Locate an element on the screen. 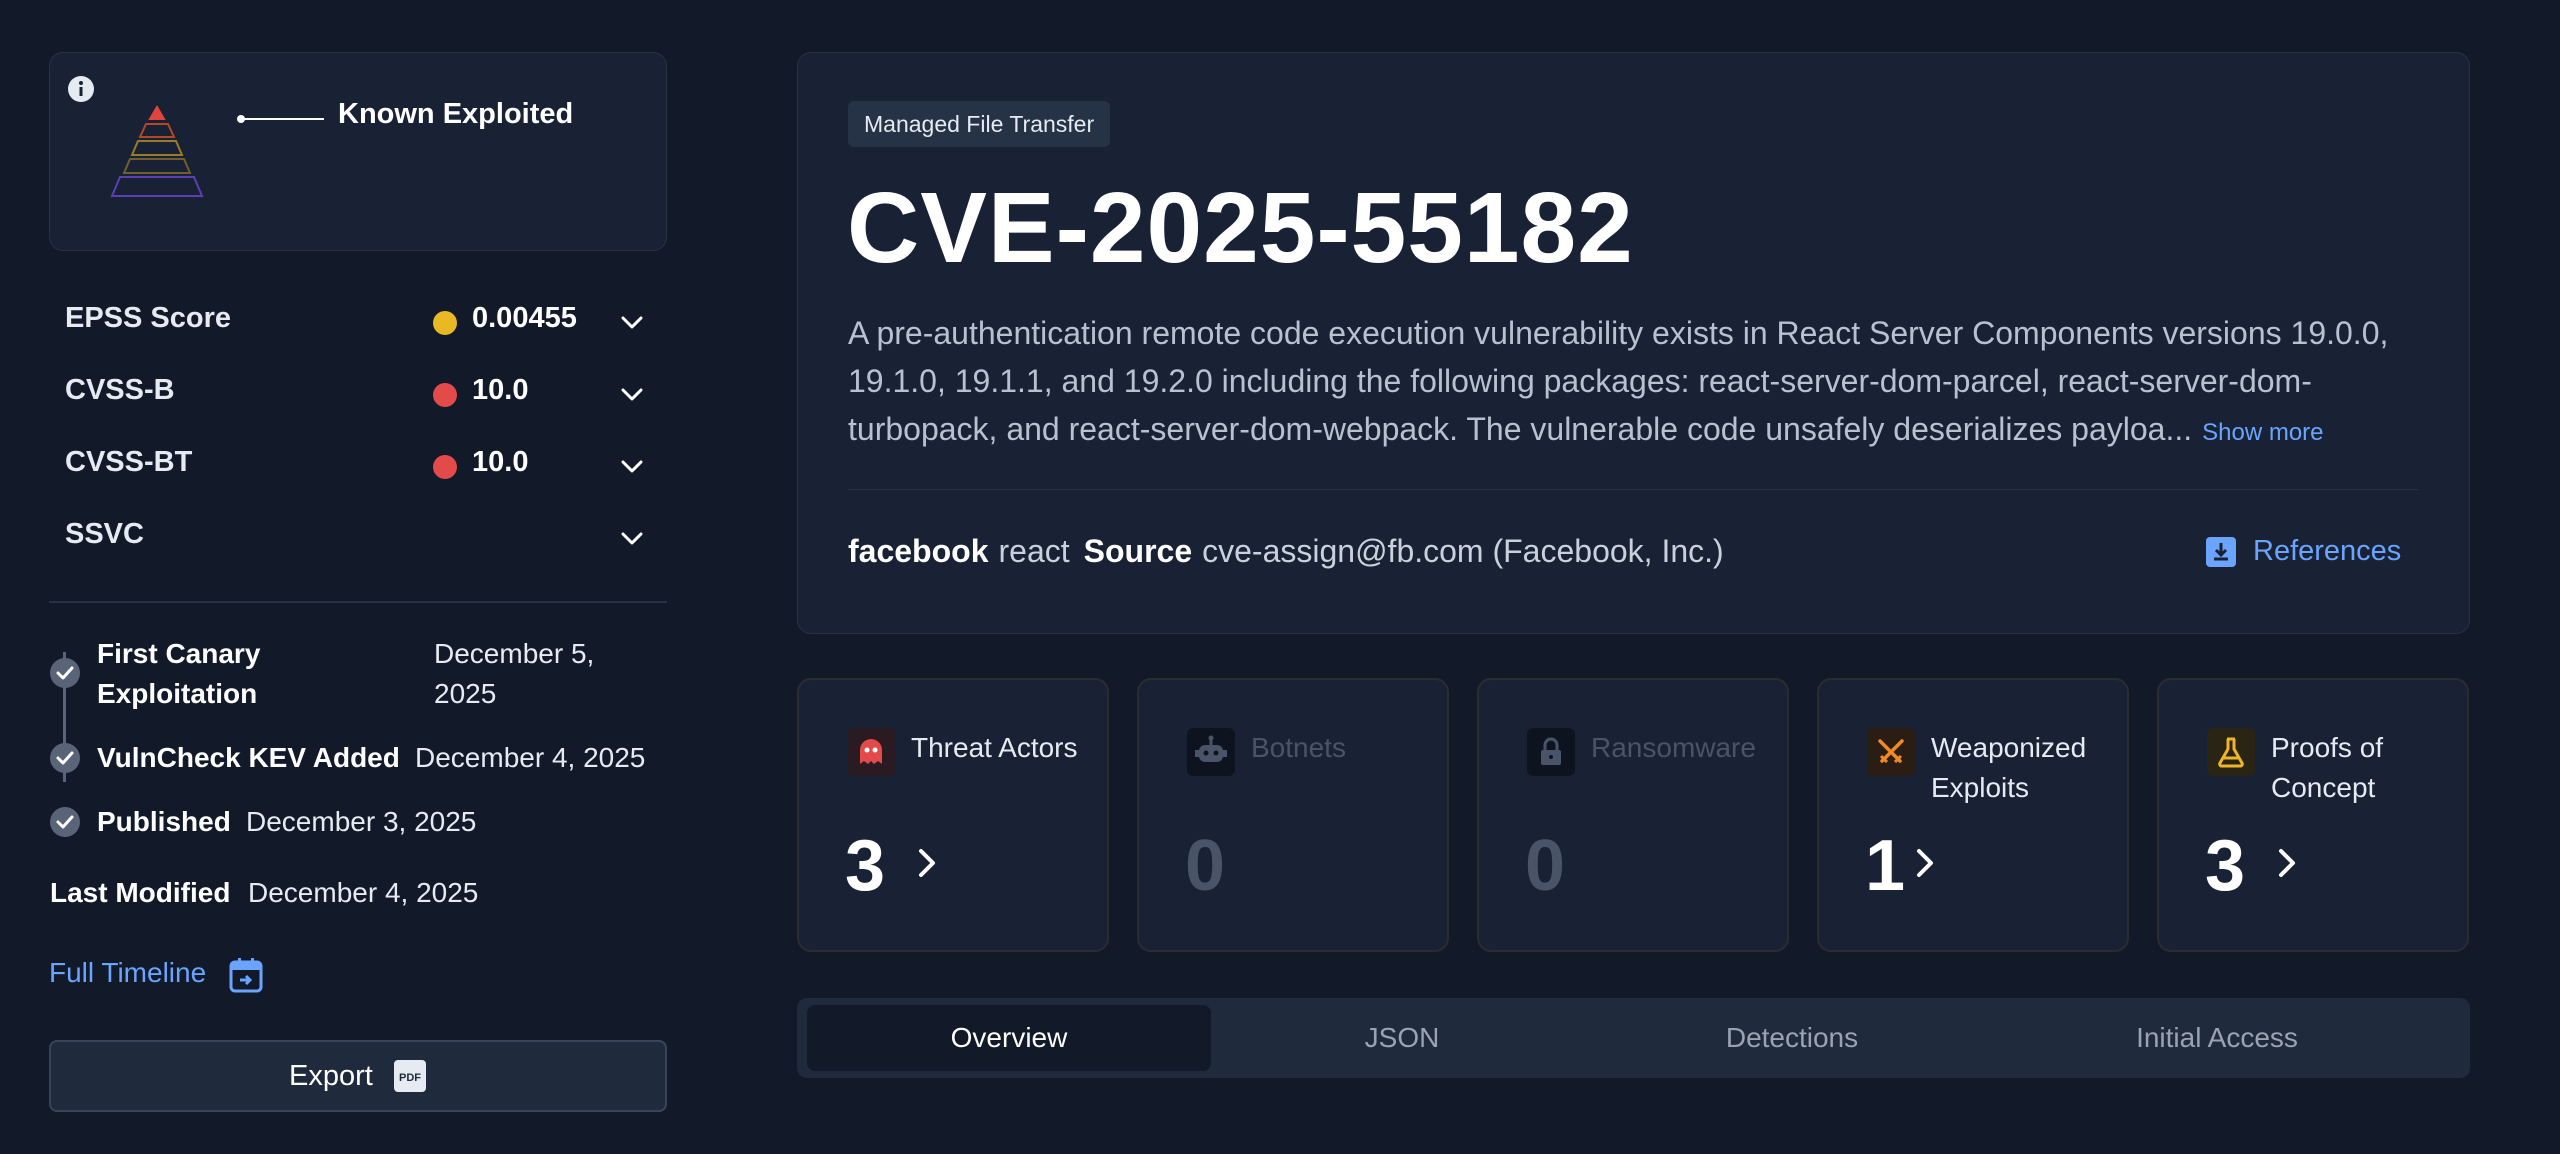 The width and height of the screenshot is (2560, 1154). kev-card: Known Exploited is located at coordinates (358, 151).